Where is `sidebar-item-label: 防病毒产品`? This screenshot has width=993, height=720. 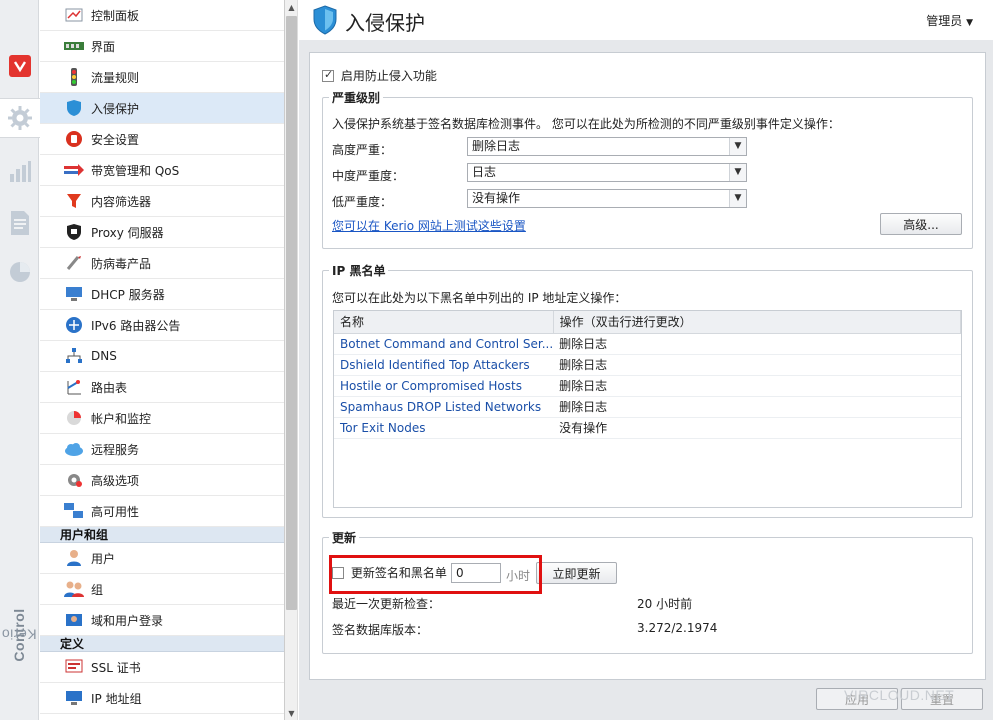 sidebar-item-label: 防病毒产品 is located at coordinates (121, 263).